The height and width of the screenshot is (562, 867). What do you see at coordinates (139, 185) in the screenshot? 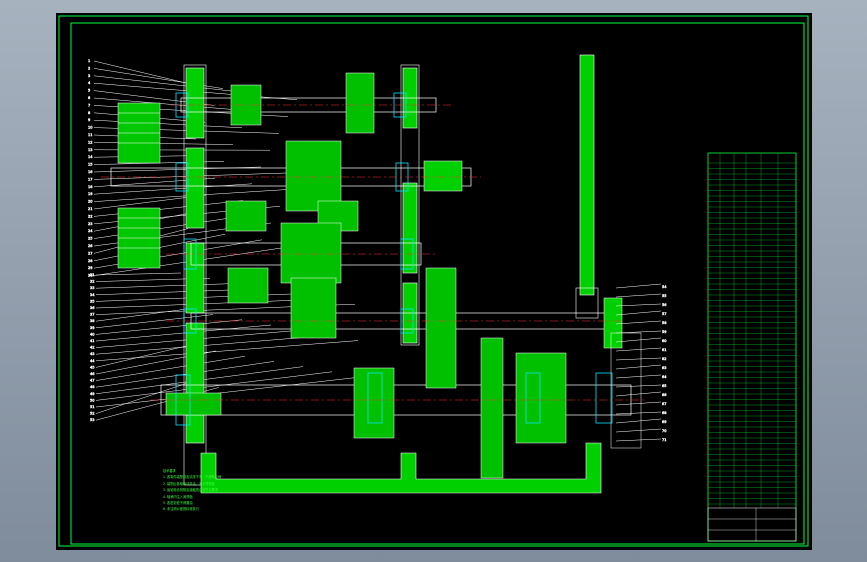
I see `v-belt-pulley` at bounding box center [139, 185].